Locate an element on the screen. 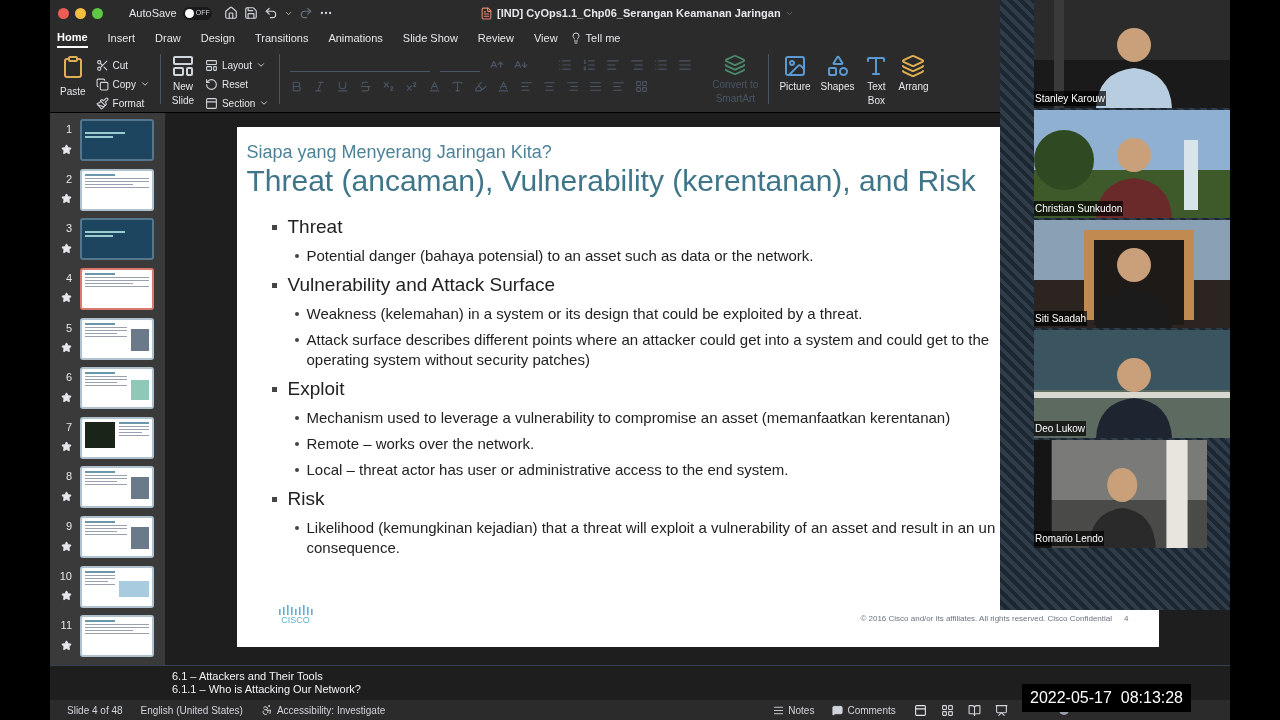  bullet-heading: Exploit is located at coordinates (316, 388).